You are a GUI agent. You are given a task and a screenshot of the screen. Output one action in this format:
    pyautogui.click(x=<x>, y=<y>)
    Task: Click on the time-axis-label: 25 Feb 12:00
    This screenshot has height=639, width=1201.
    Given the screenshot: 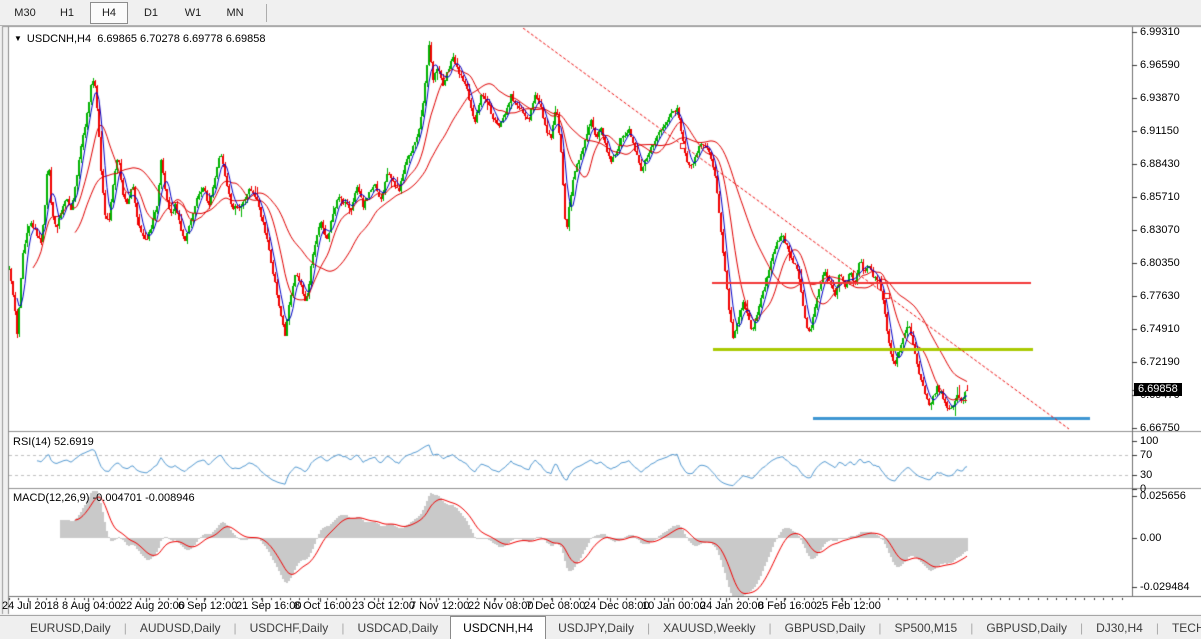 What is the action you would take?
    pyautogui.click(x=848, y=606)
    